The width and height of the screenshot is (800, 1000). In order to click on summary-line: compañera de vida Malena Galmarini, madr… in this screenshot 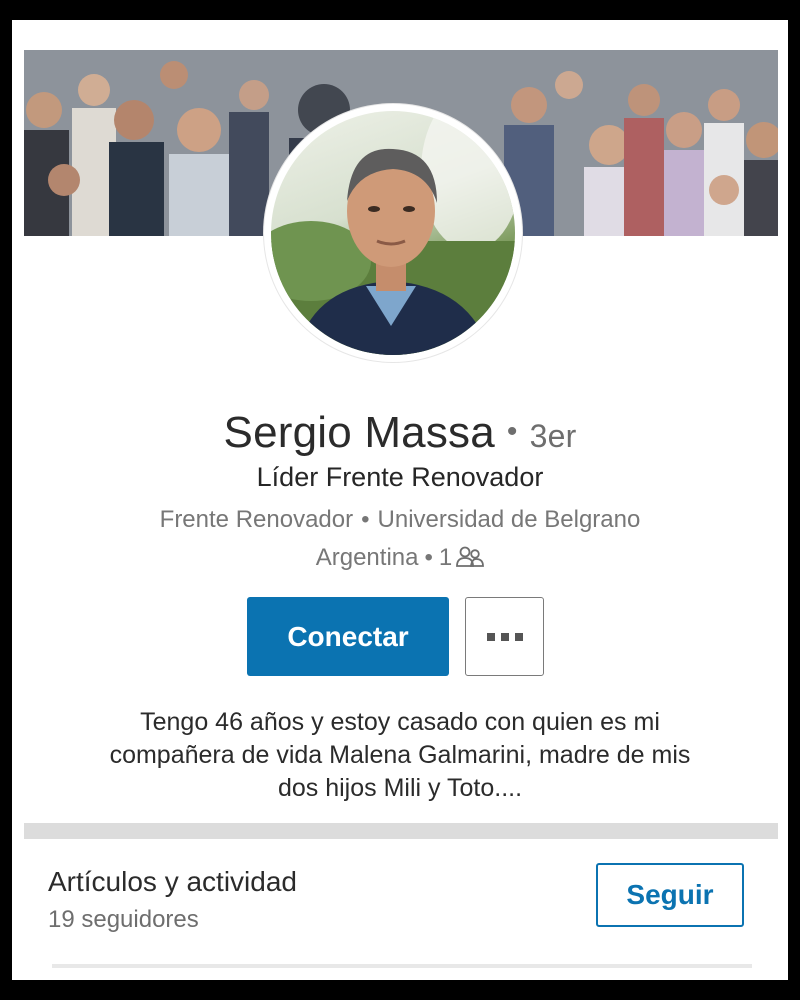, I will do `click(400, 755)`.